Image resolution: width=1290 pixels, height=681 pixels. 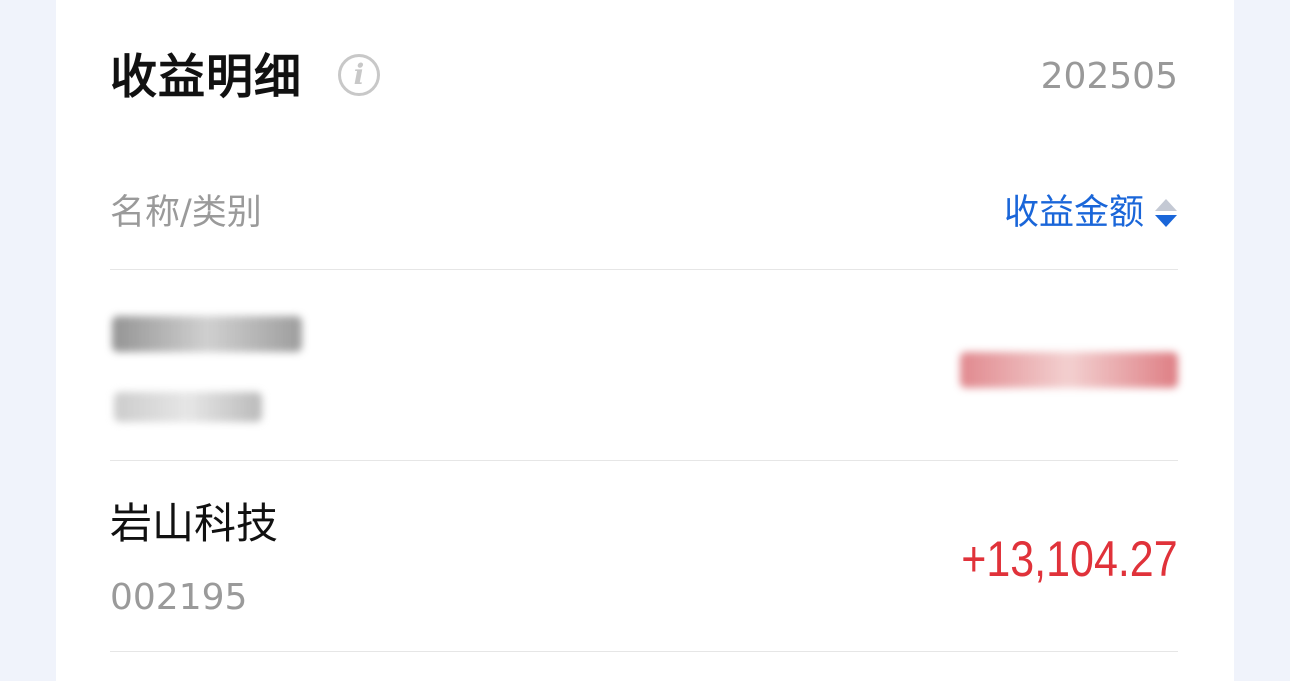 What do you see at coordinates (186, 213) in the screenshot?
I see `column-header-name: 名称/类别` at bounding box center [186, 213].